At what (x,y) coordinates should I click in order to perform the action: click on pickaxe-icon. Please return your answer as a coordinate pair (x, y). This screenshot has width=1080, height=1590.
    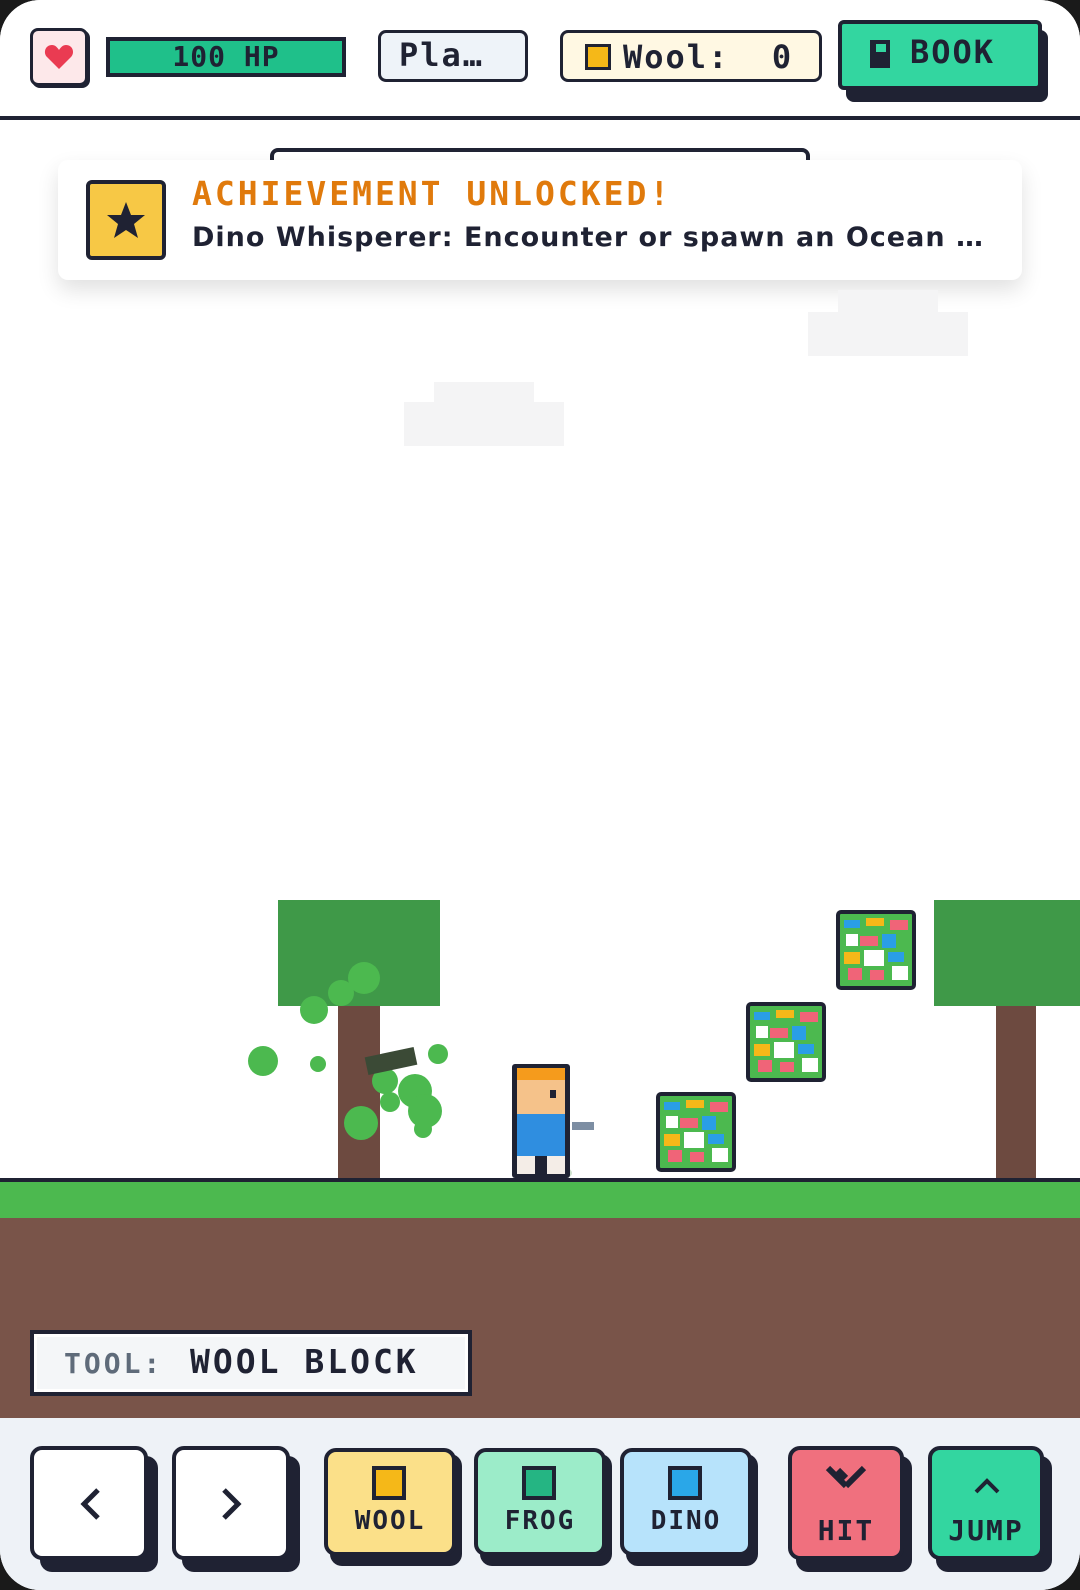
    Looking at the image, I should click on (846, 1477).